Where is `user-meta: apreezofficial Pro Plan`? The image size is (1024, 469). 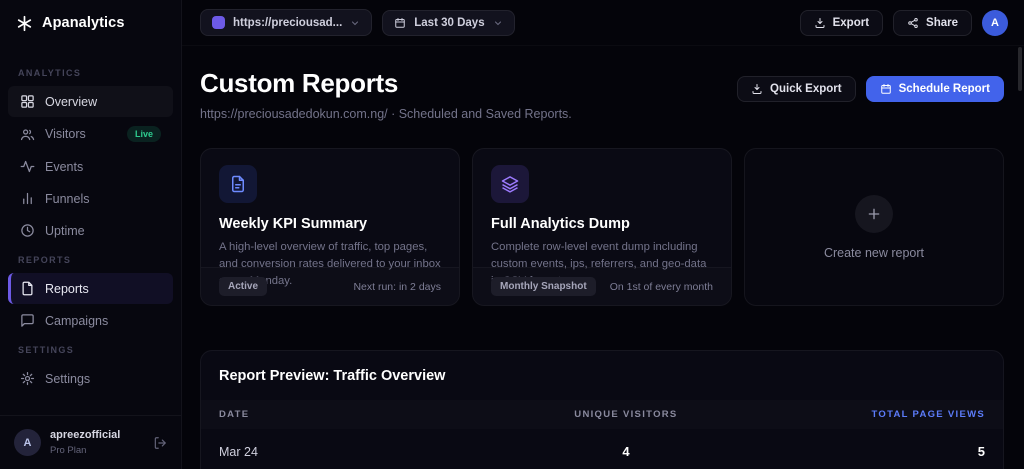 user-meta: apreezofficial Pro Plan is located at coordinates (97, 442).